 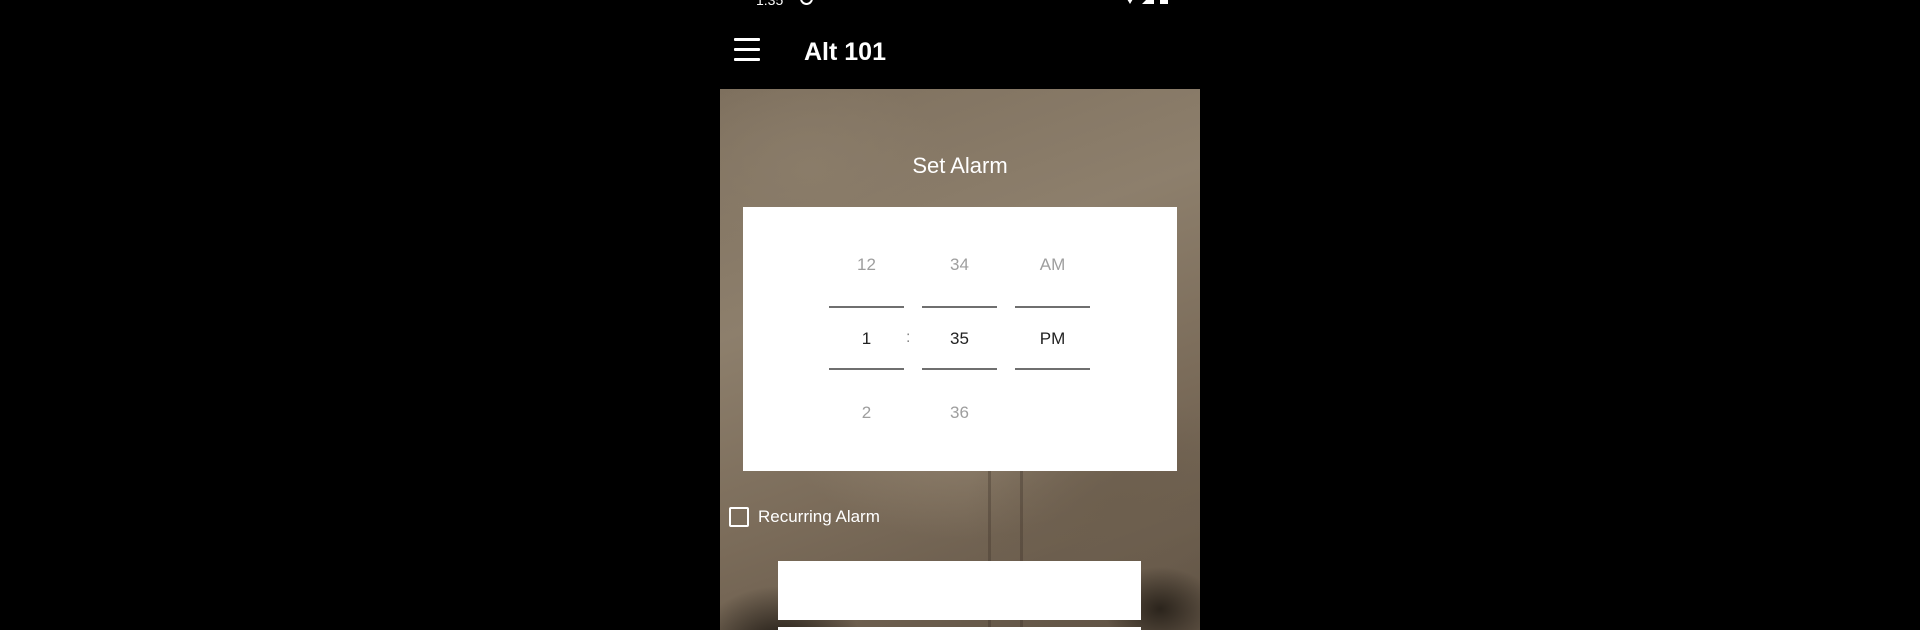 I want to click on recurring-alarm-option: Recurring Alarm, so click(x=804, y=517).